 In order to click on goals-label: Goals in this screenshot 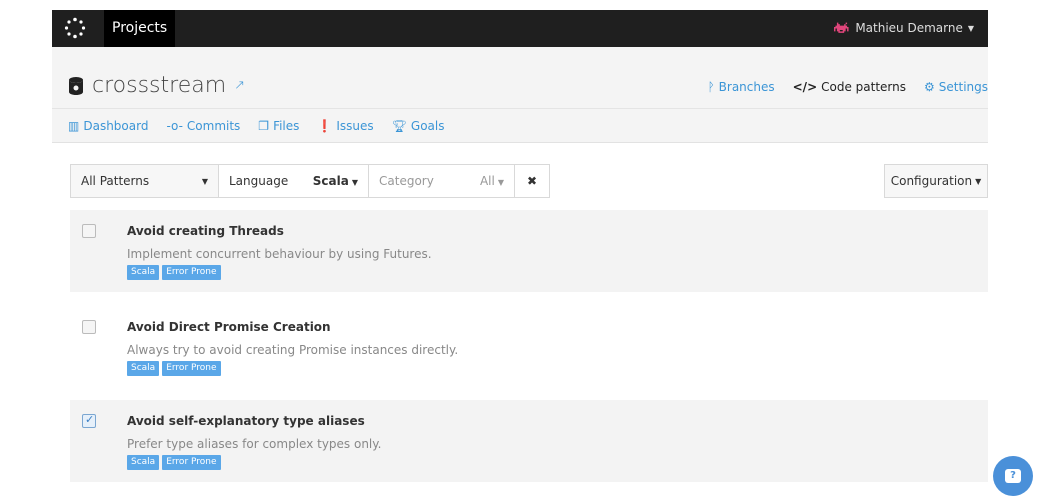, I will do `click(427, 126)`.